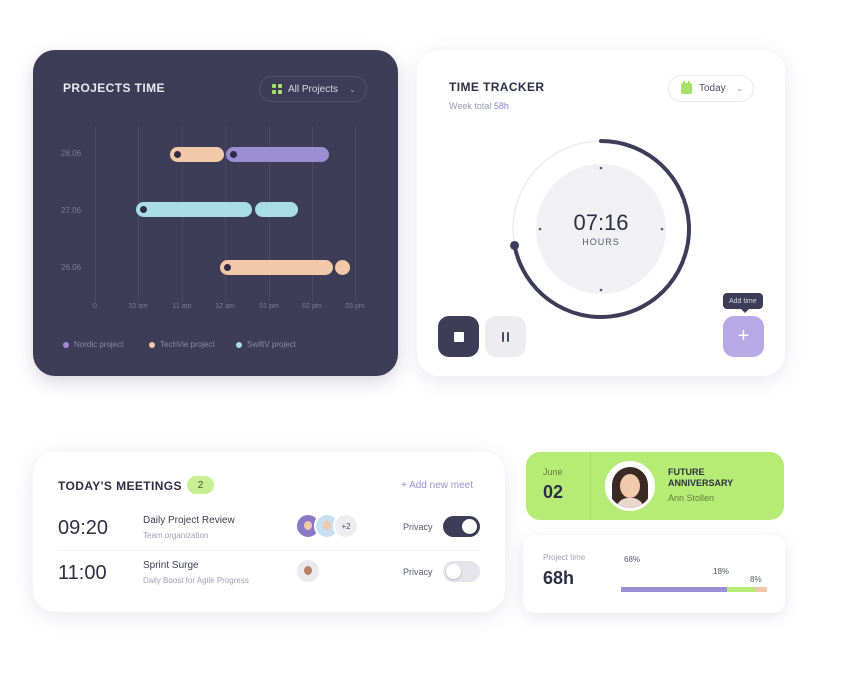 Image resolution: width=846 pixels, height=690 pixels. I want to click on week-total: Week total 58h, so click(479, 106).